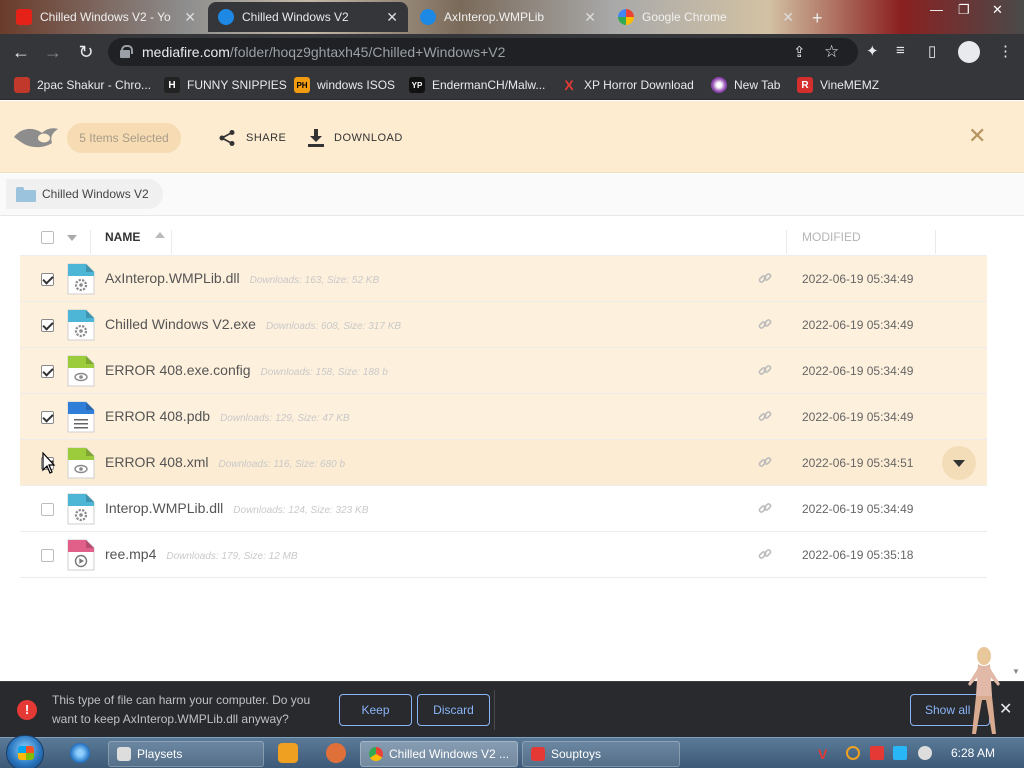 The image size is (1024, 768). Describe the element at coordinates (512, 137) in the screenshot. I see `selection-toolbar: 5 Items Selected SHARE DOWNLOAD ✕` at that location.